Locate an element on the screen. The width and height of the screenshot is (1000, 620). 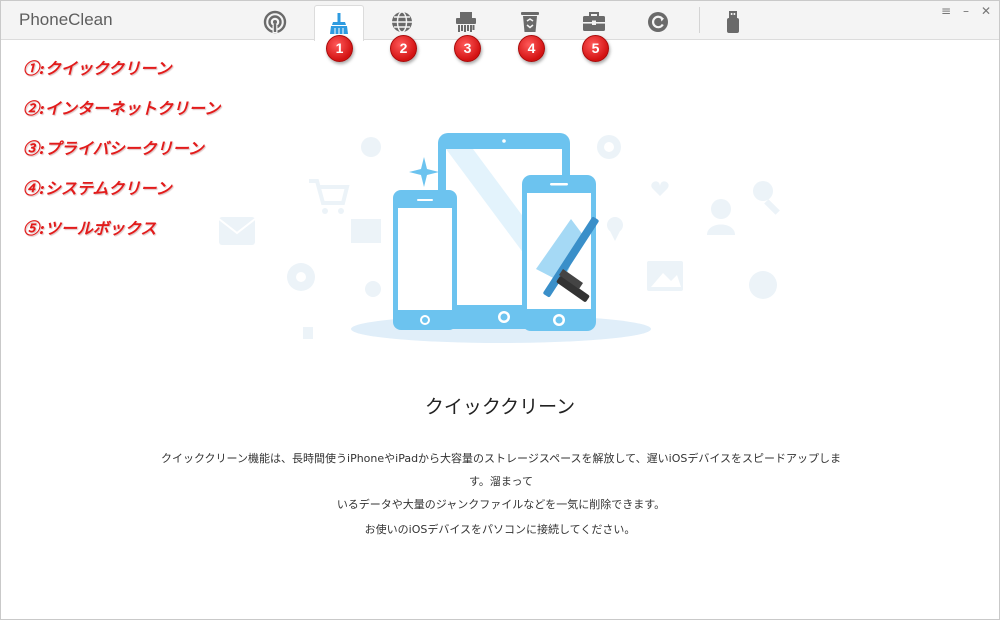
tab-home is located at coordinates (275, 22).